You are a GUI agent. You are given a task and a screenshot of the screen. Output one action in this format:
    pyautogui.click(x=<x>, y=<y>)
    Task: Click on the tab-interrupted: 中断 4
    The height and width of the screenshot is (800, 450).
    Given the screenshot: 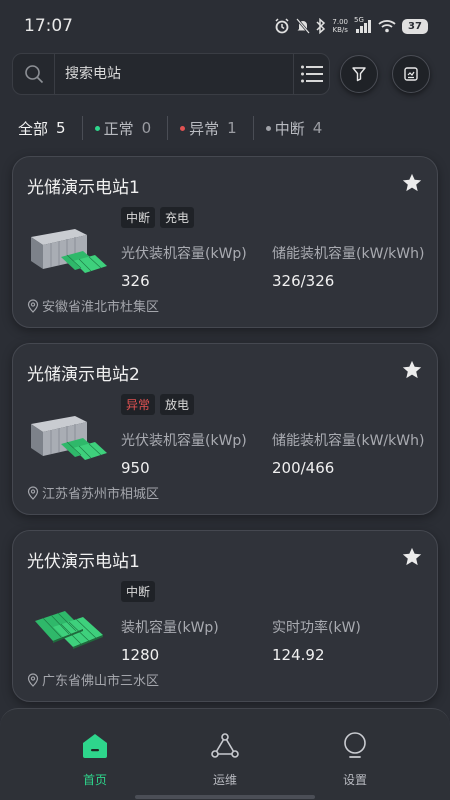 What is the action you would take?
    pyautogui.click(x=302, y=128)
    